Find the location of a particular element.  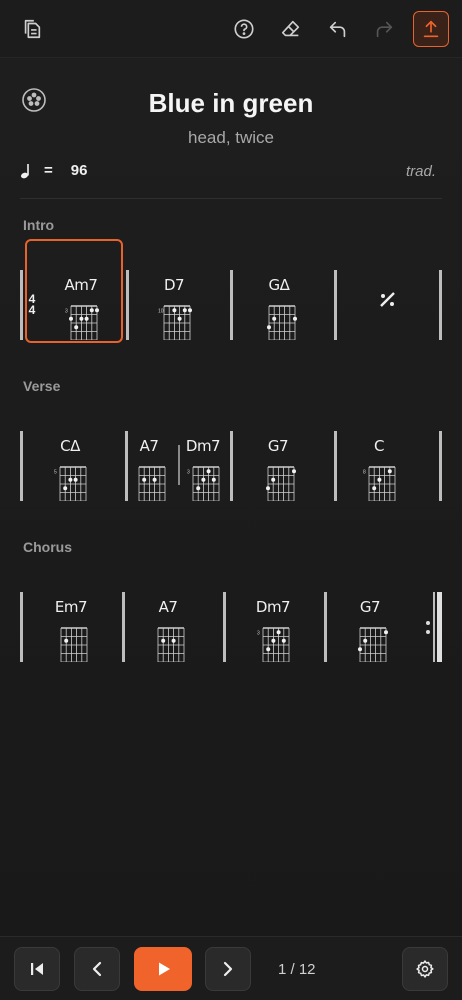

chord-diagram: 5 is located at coordinates (71, 481).